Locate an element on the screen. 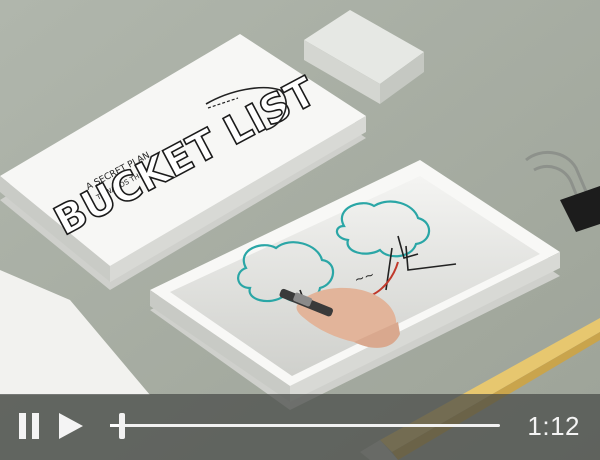  pause-button is located at coordinates (29, 426).